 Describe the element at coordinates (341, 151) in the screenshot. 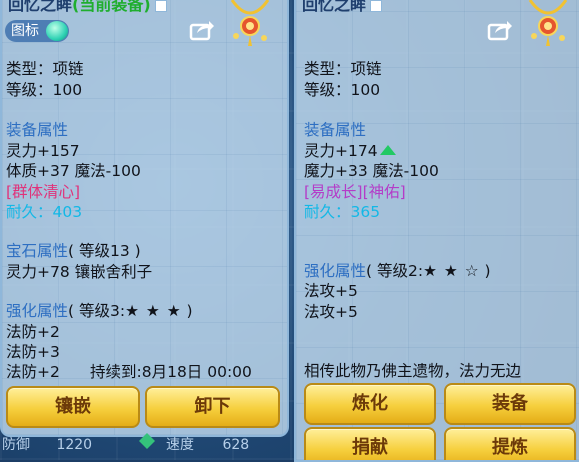

I see `stat-spirit: 灵力+174` at that location.